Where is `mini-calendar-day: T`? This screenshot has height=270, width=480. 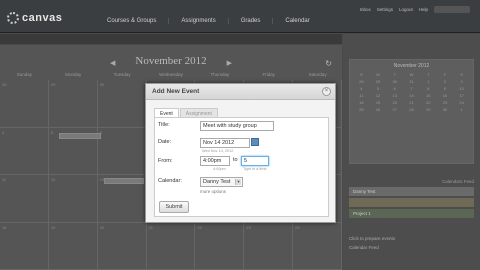 mini-calendar-day: T is located at coordinates (394, 74).